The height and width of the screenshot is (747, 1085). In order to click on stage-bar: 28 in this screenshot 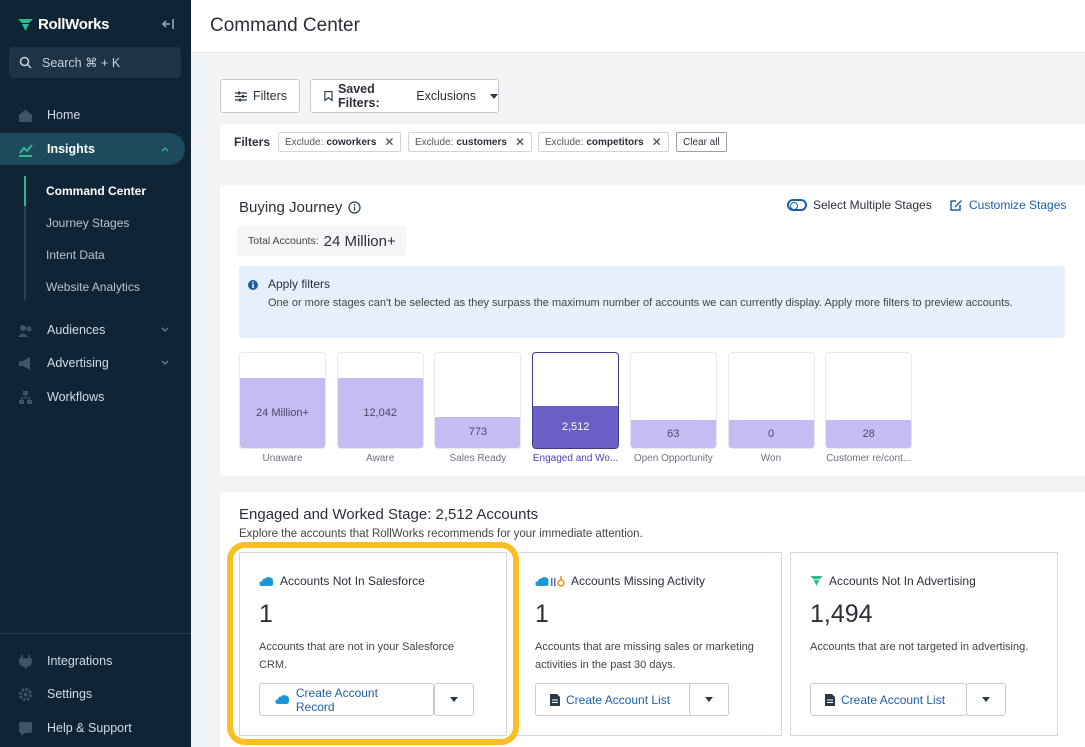, I will do `click(869, 434)`.